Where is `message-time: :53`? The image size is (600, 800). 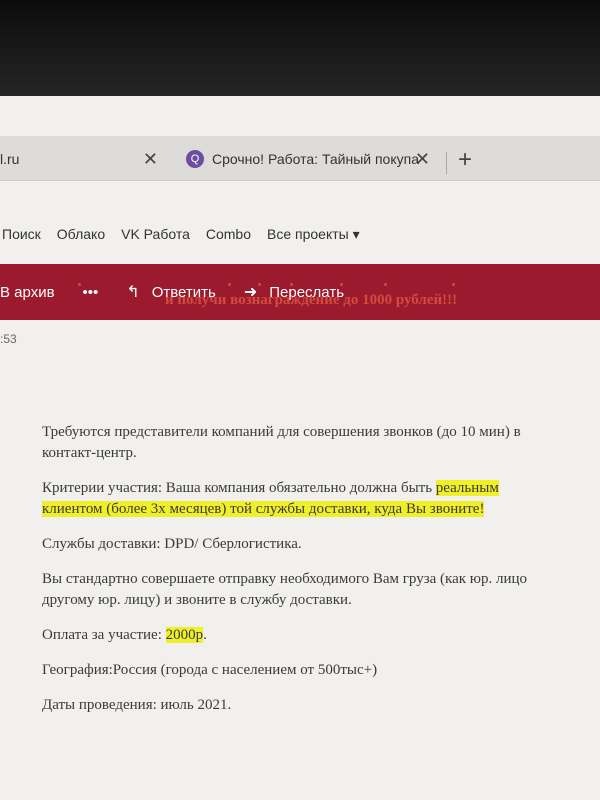 message-time: :53 is located at coordinates (8, 339).